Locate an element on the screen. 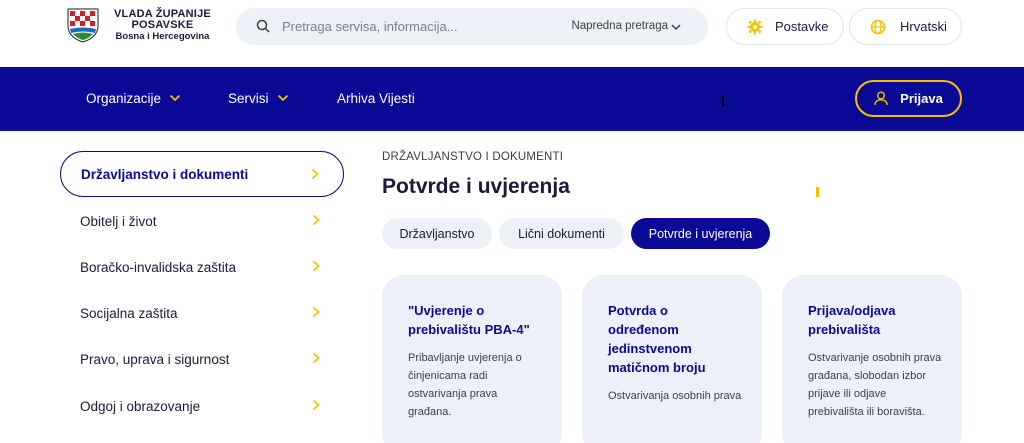 Image resolution: width=1024 pixels, height=443 pixels. sidebar-item-boracko-invalidska-zastita: Boračko-invalidska zaštita is located at coordinates (202, 267).